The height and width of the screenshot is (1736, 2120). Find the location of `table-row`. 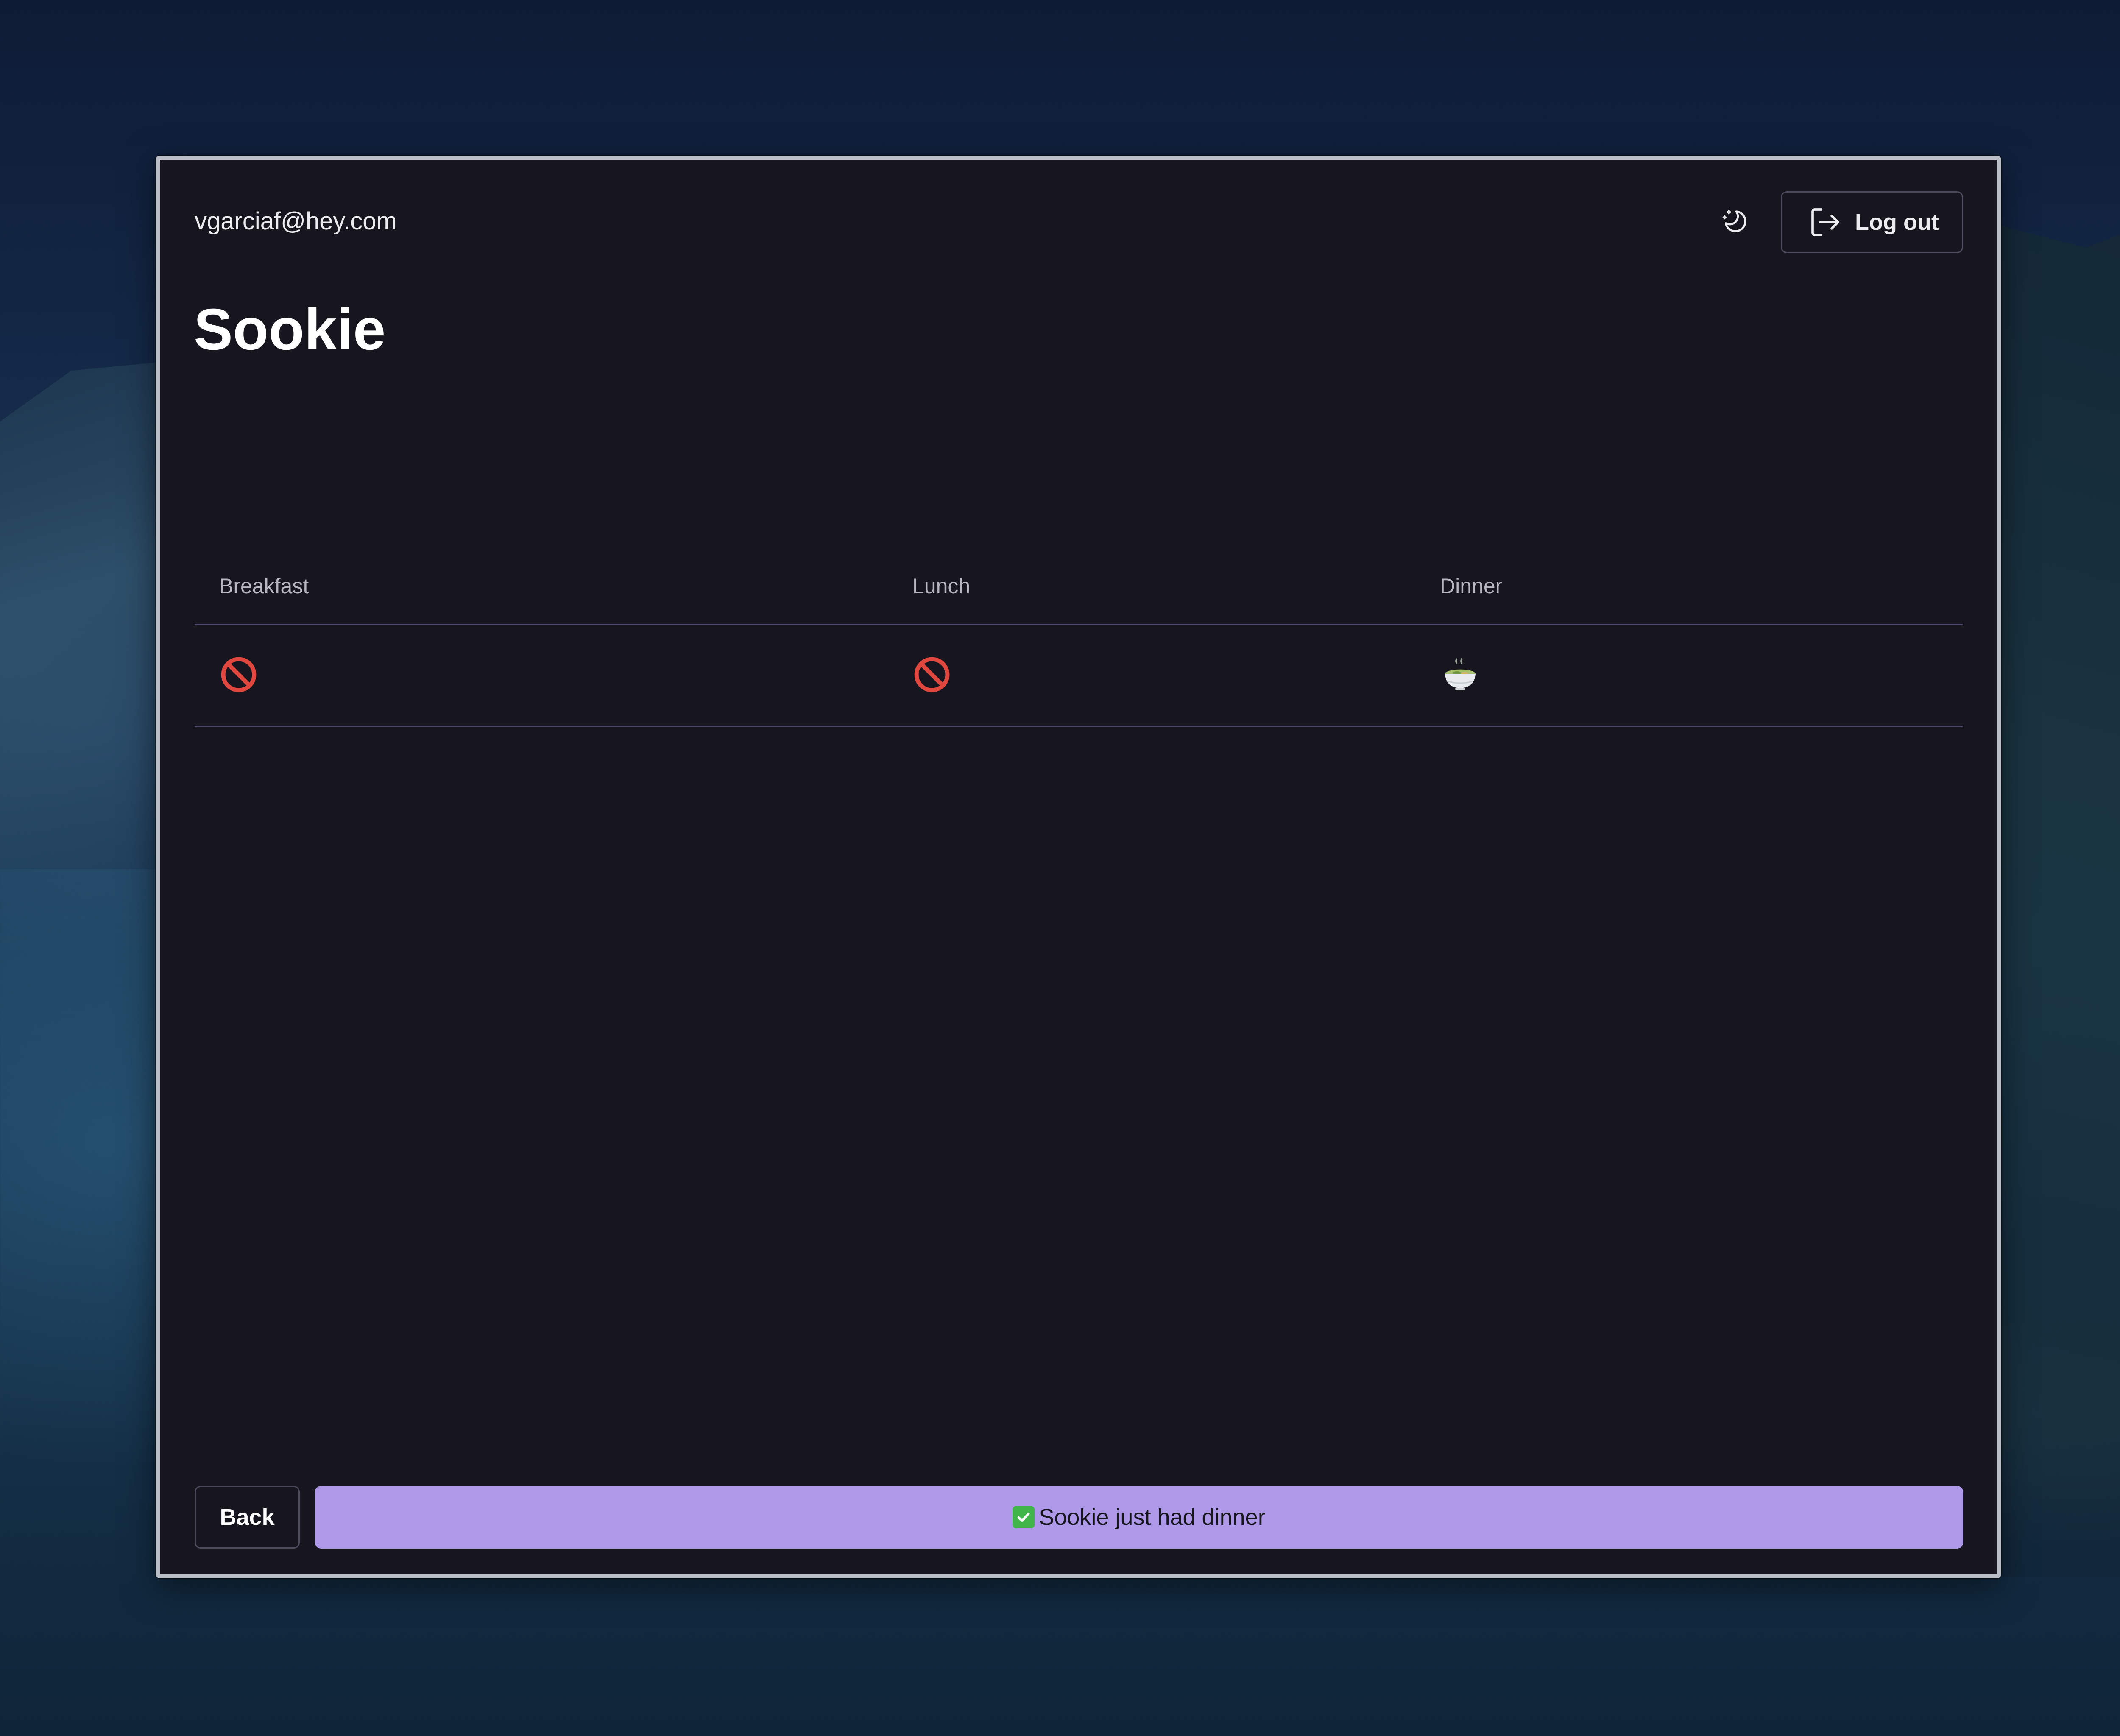

table-row is located at coordinates (1079, 676).